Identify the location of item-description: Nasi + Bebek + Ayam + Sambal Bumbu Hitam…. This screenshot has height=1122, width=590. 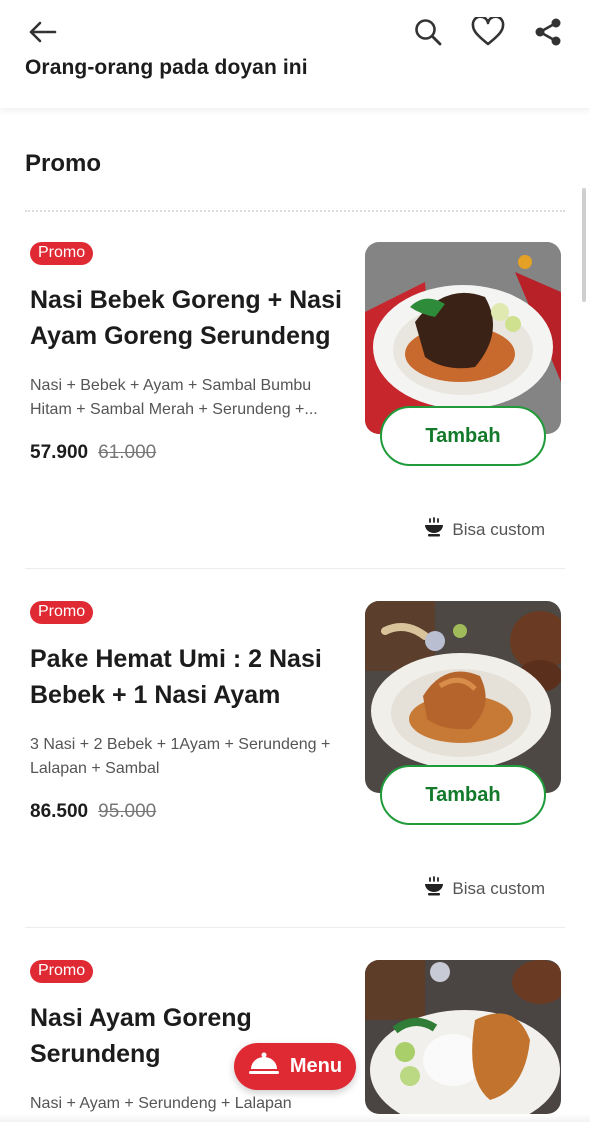
(174, 397).